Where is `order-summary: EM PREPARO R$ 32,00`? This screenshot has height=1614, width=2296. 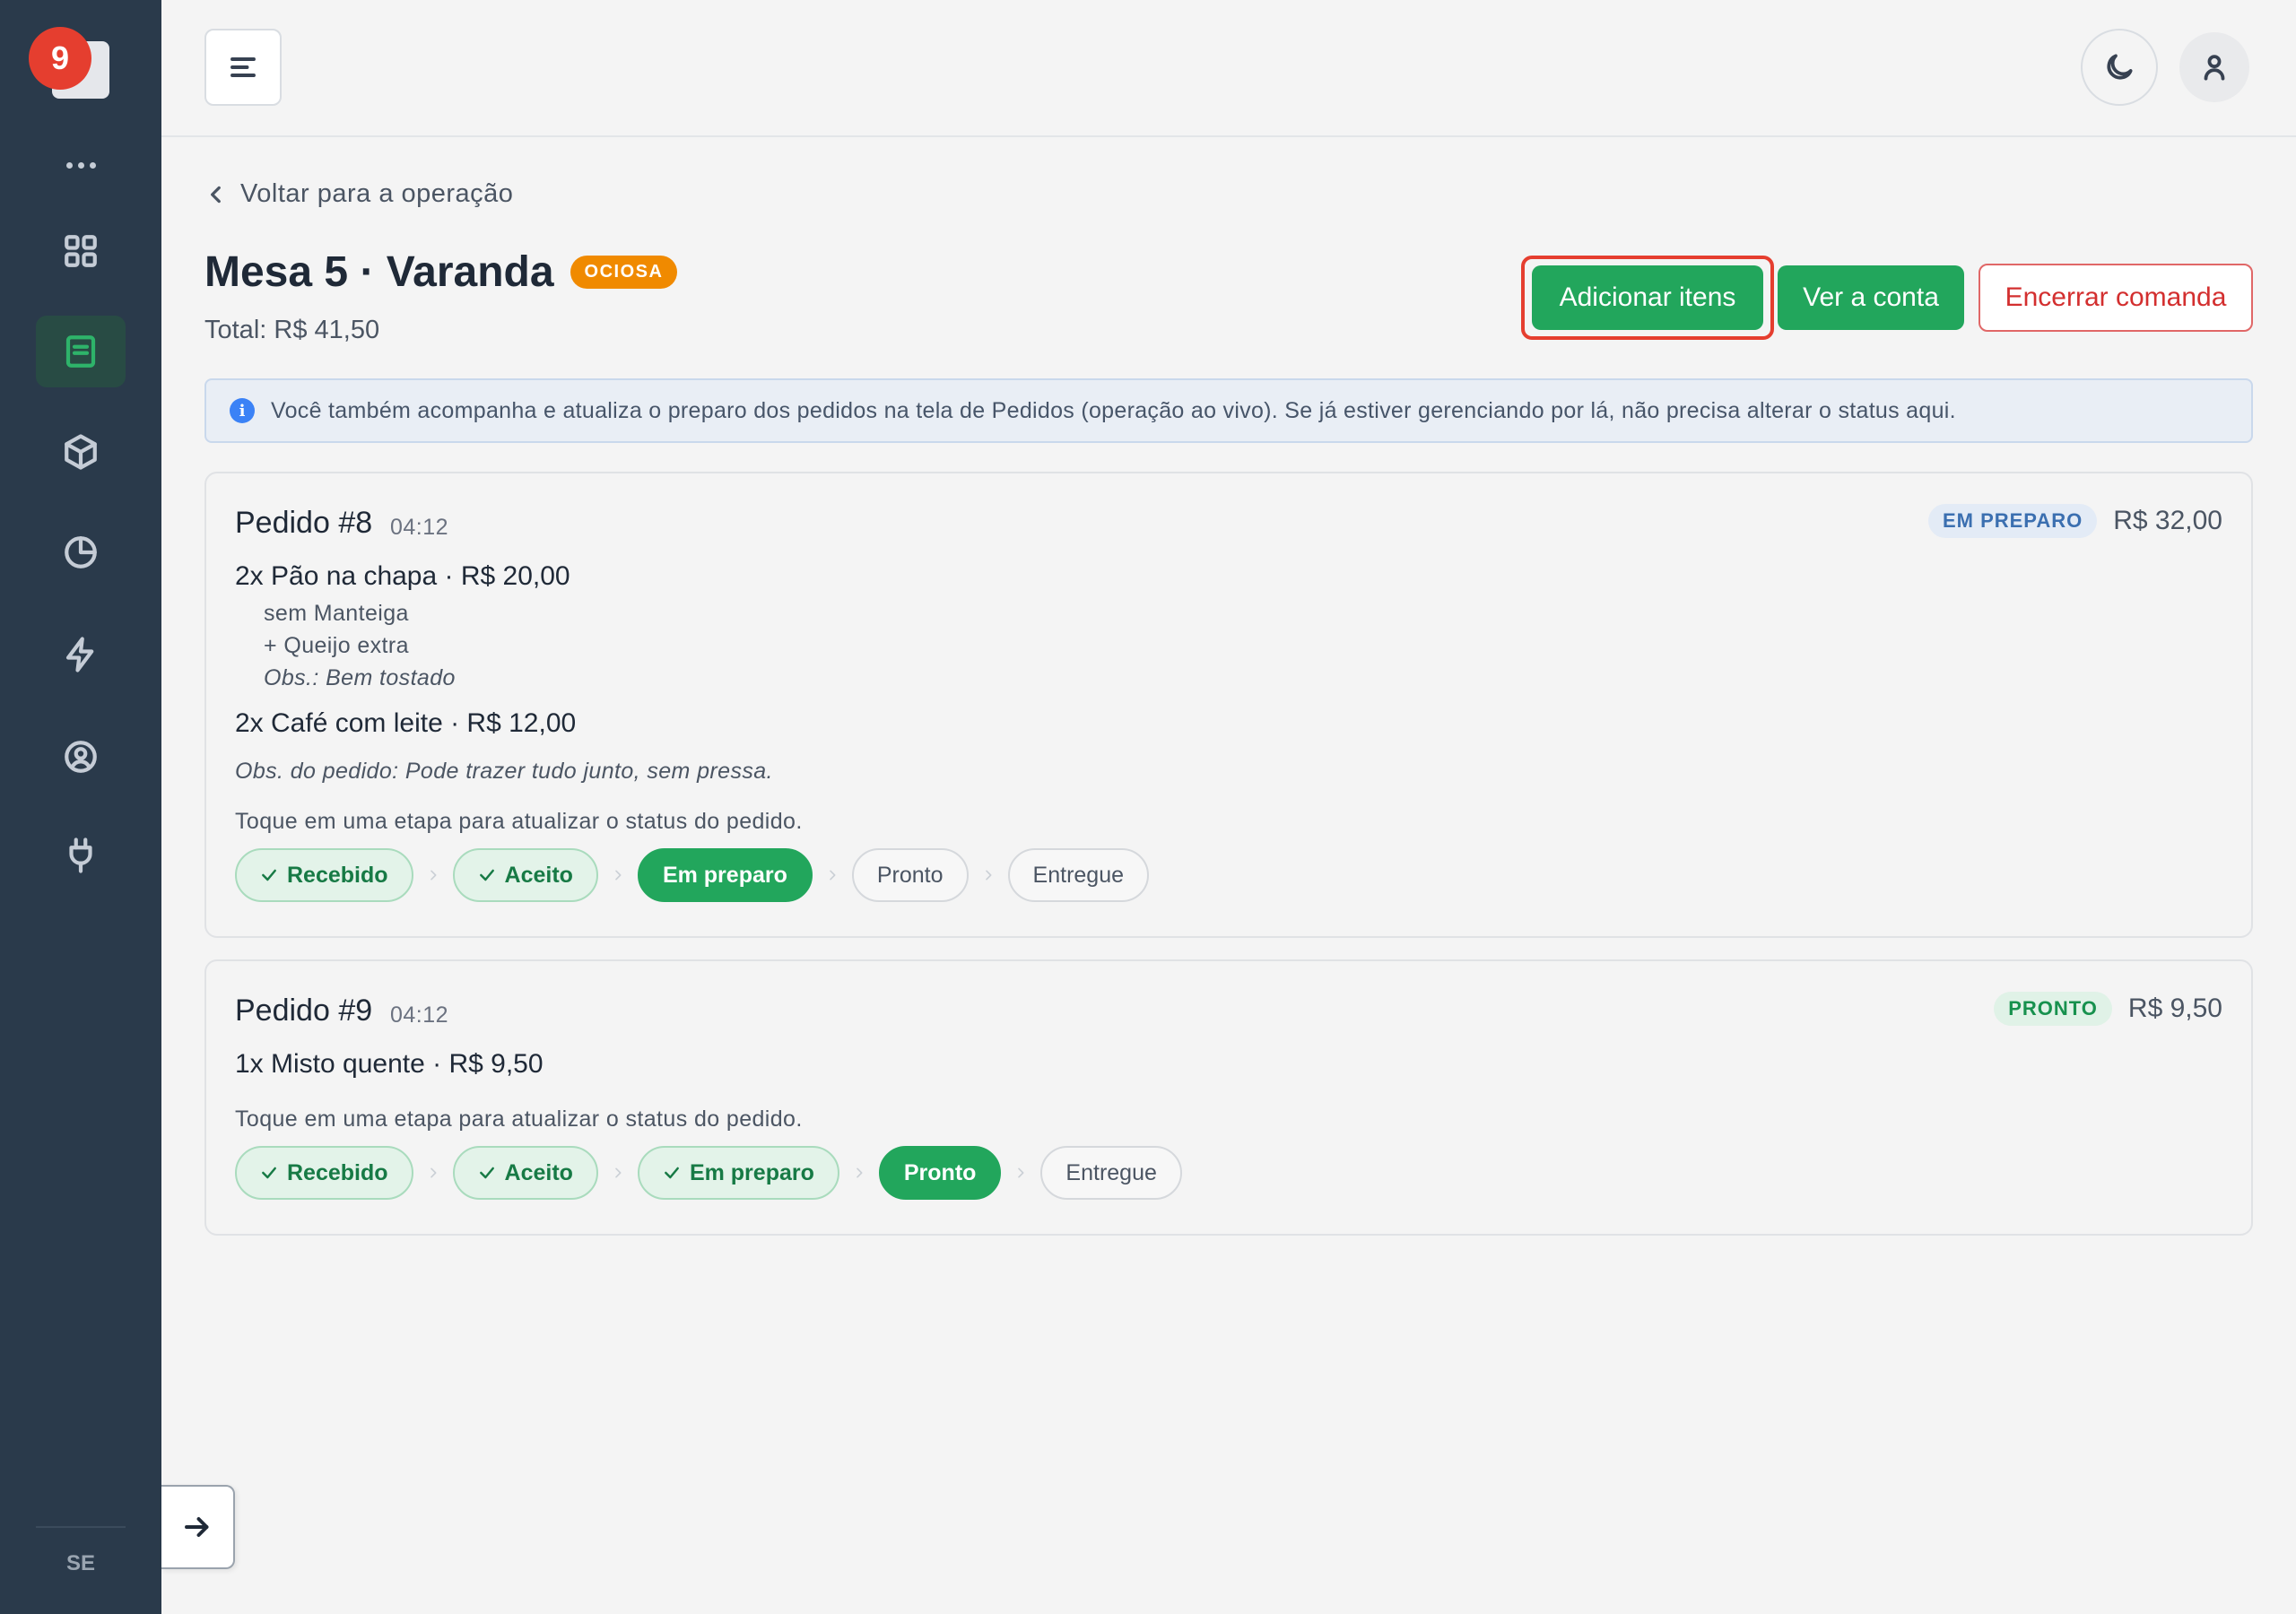
order-summary: EM PREPARO R$ 32,00 is located at coordinates (2074, 521).